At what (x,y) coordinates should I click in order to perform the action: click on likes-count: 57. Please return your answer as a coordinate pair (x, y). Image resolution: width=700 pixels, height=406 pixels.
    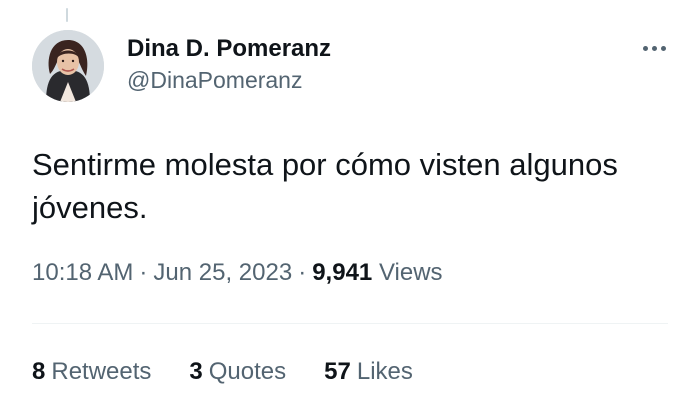
    Looking at the image, I should click on (337, 371).